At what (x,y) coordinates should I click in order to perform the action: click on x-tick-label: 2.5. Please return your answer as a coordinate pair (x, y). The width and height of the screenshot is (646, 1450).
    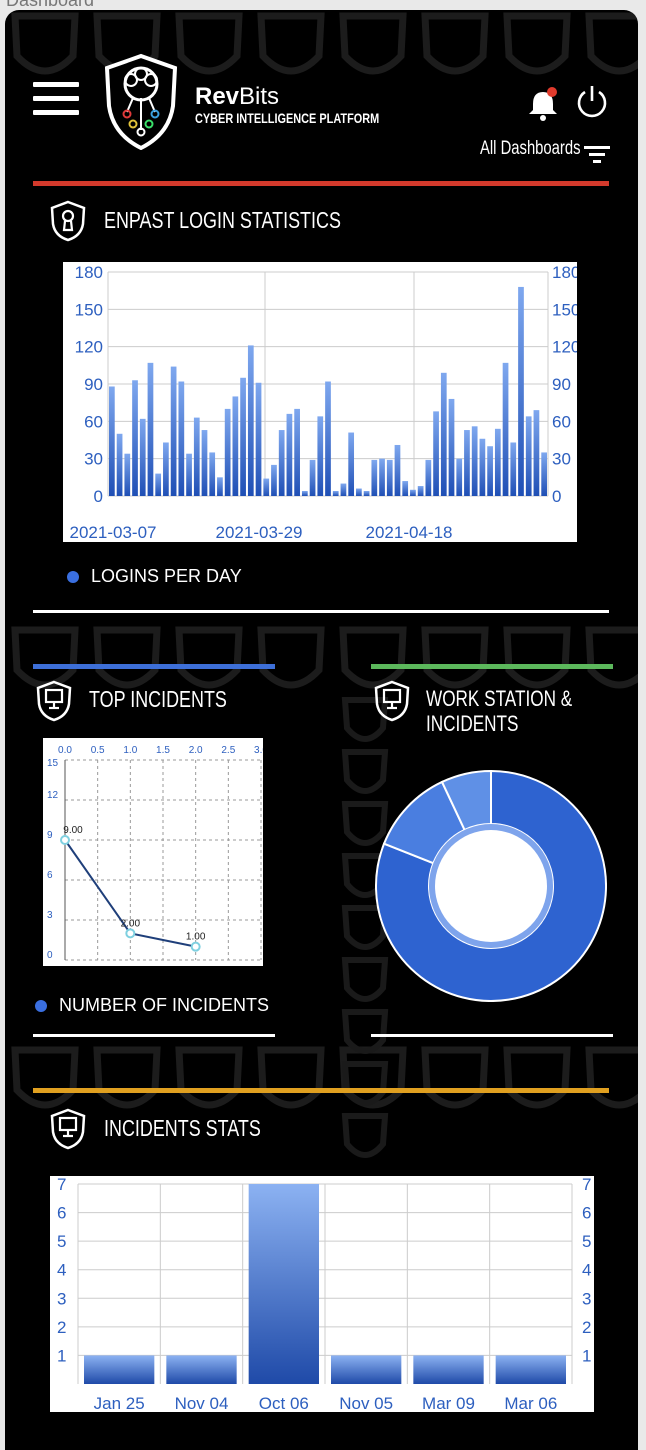
    Looking at the image, I should click on (228, 750).